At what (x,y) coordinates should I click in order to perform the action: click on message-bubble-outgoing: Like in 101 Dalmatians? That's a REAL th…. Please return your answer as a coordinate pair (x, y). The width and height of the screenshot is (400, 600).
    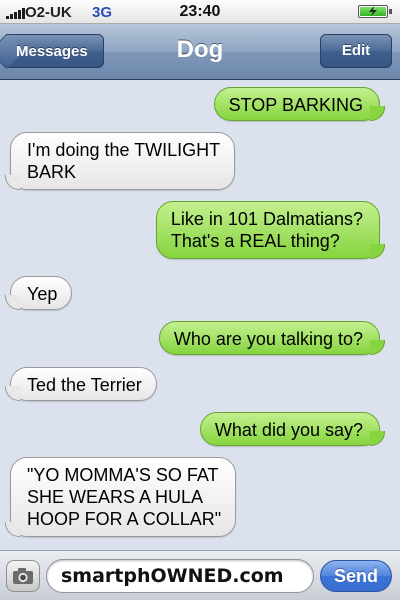
    Looking at the image, I should click on (270, 230).